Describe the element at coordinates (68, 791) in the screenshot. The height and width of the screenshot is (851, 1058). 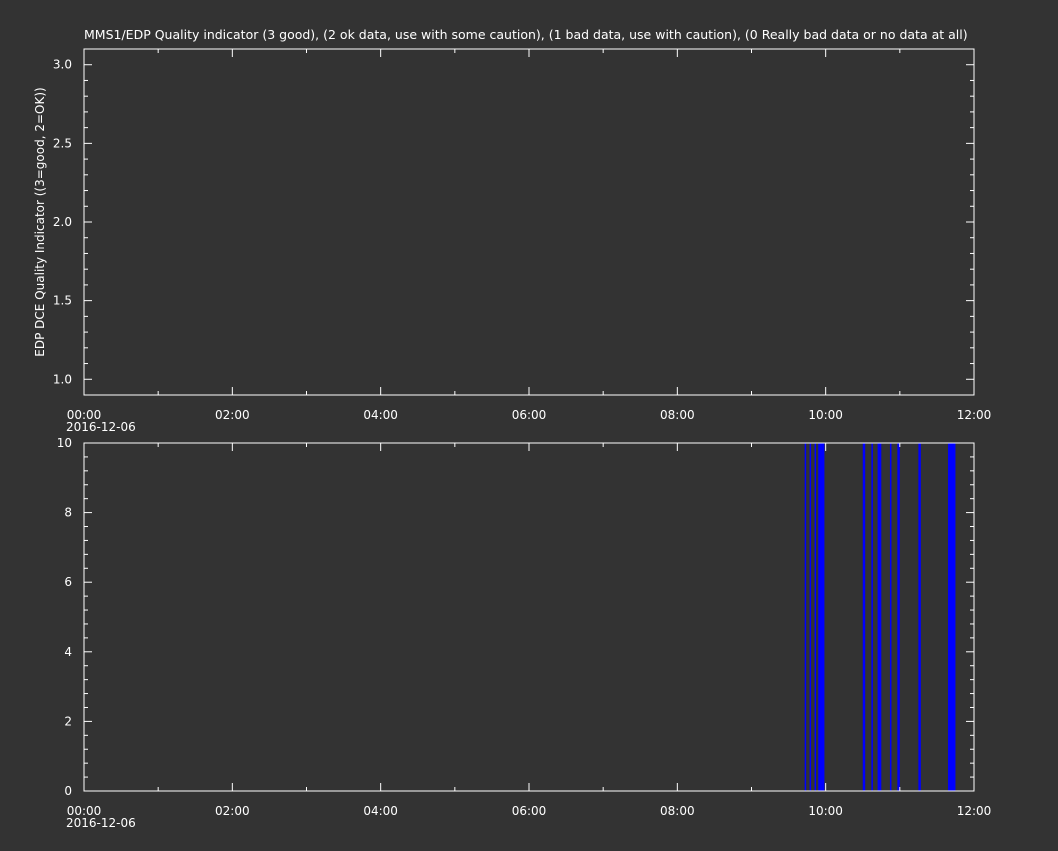
I see `y-tick-label: 0` at that location.